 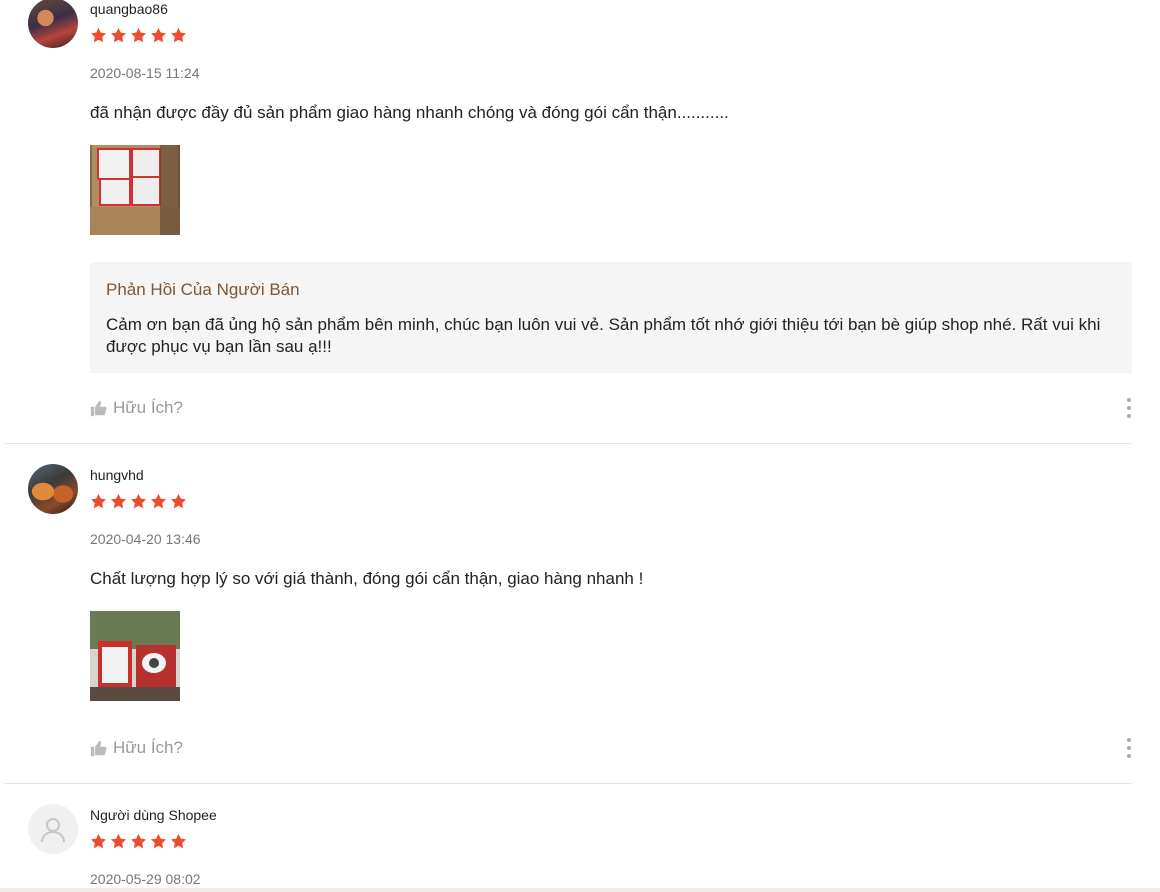 I want to click on username: quangbao86, so click(x=129, y=9).